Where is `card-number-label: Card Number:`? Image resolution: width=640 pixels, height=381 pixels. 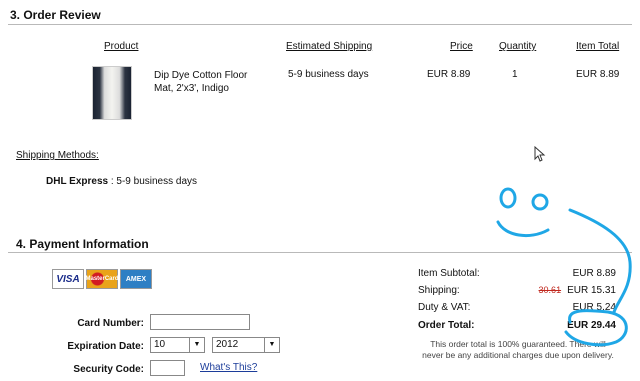
card-number-label: Card Number: is located at coordinates (110, 323).